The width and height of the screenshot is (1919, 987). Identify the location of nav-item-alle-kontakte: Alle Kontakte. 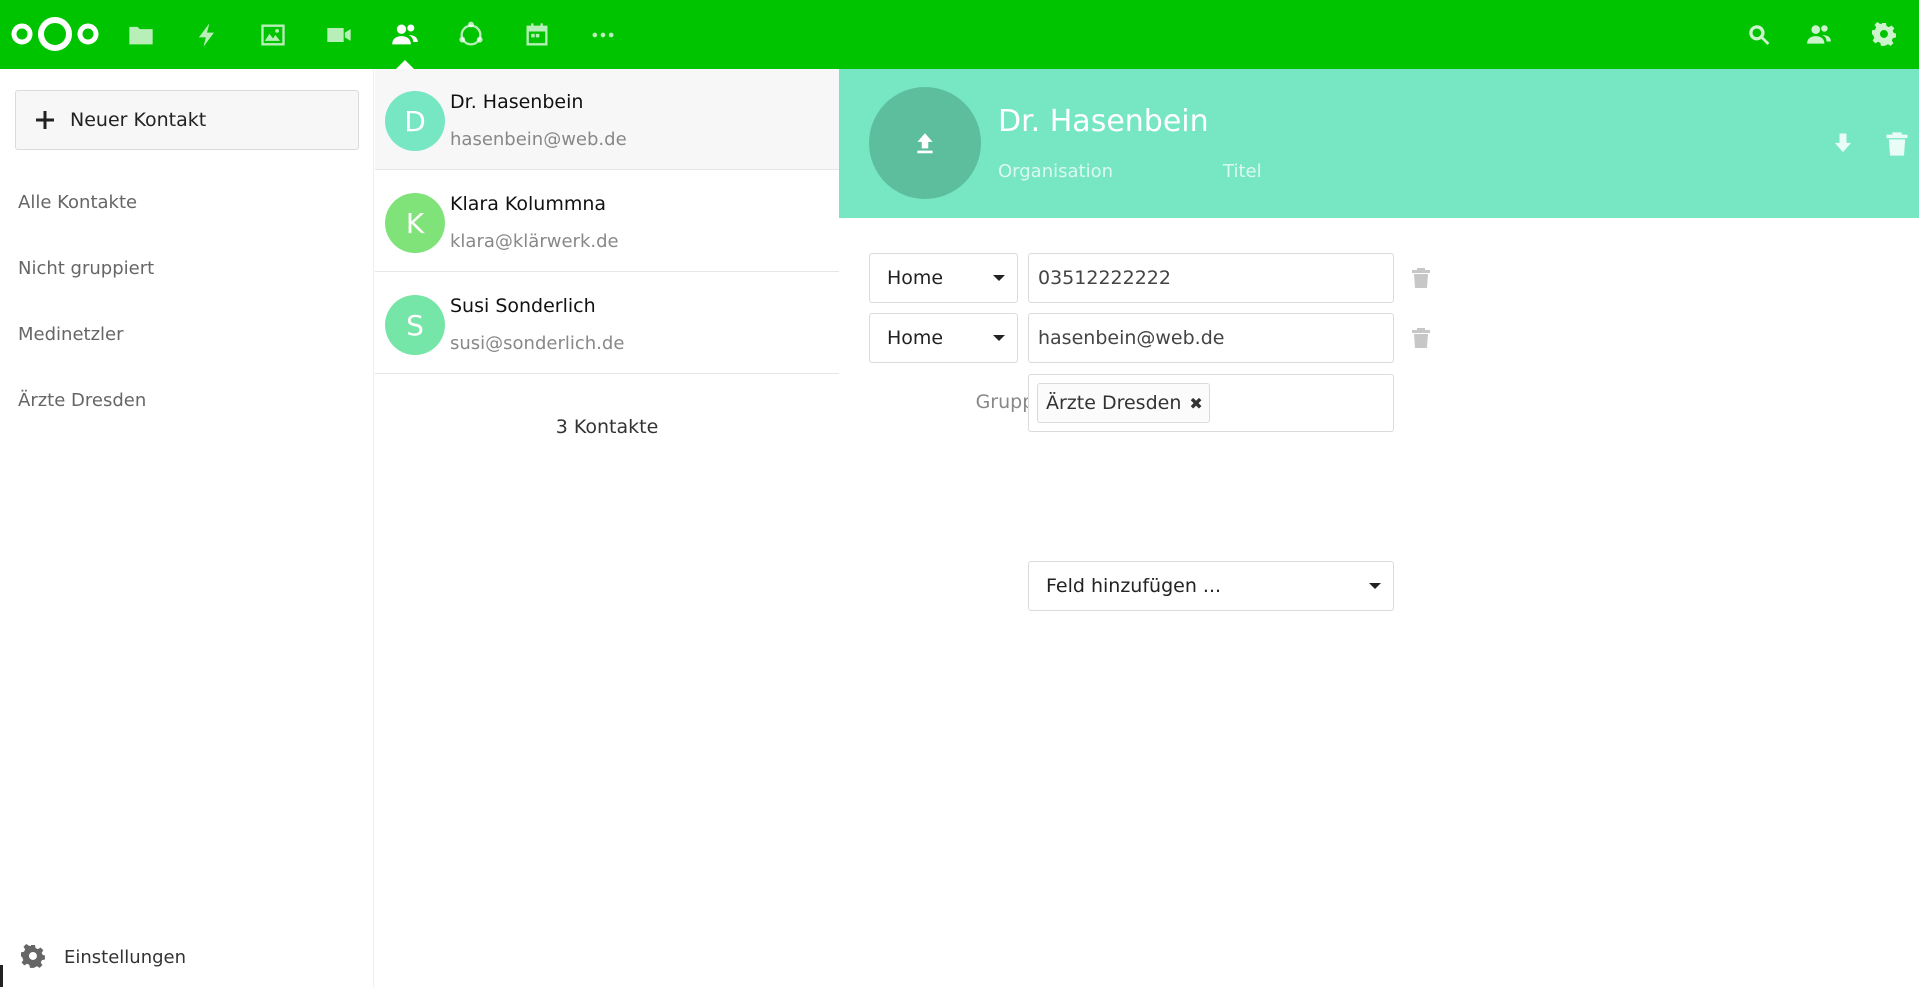
(77, 202).